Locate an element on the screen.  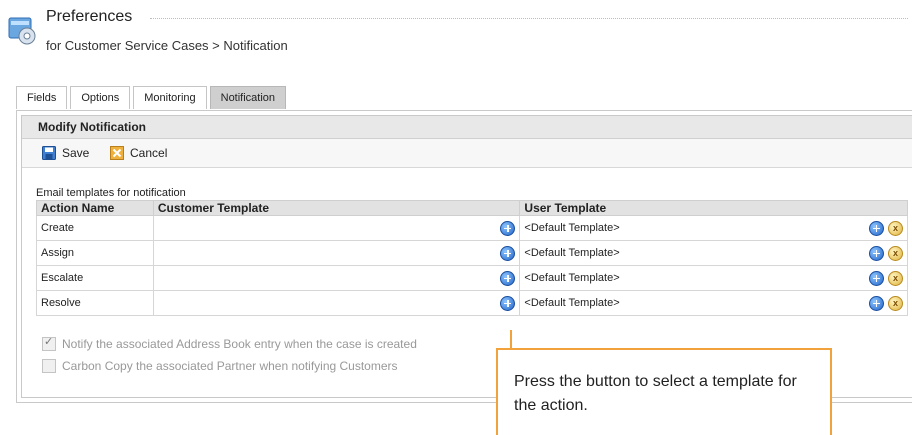
action-name: Assign is located at coordinates (95, 253).